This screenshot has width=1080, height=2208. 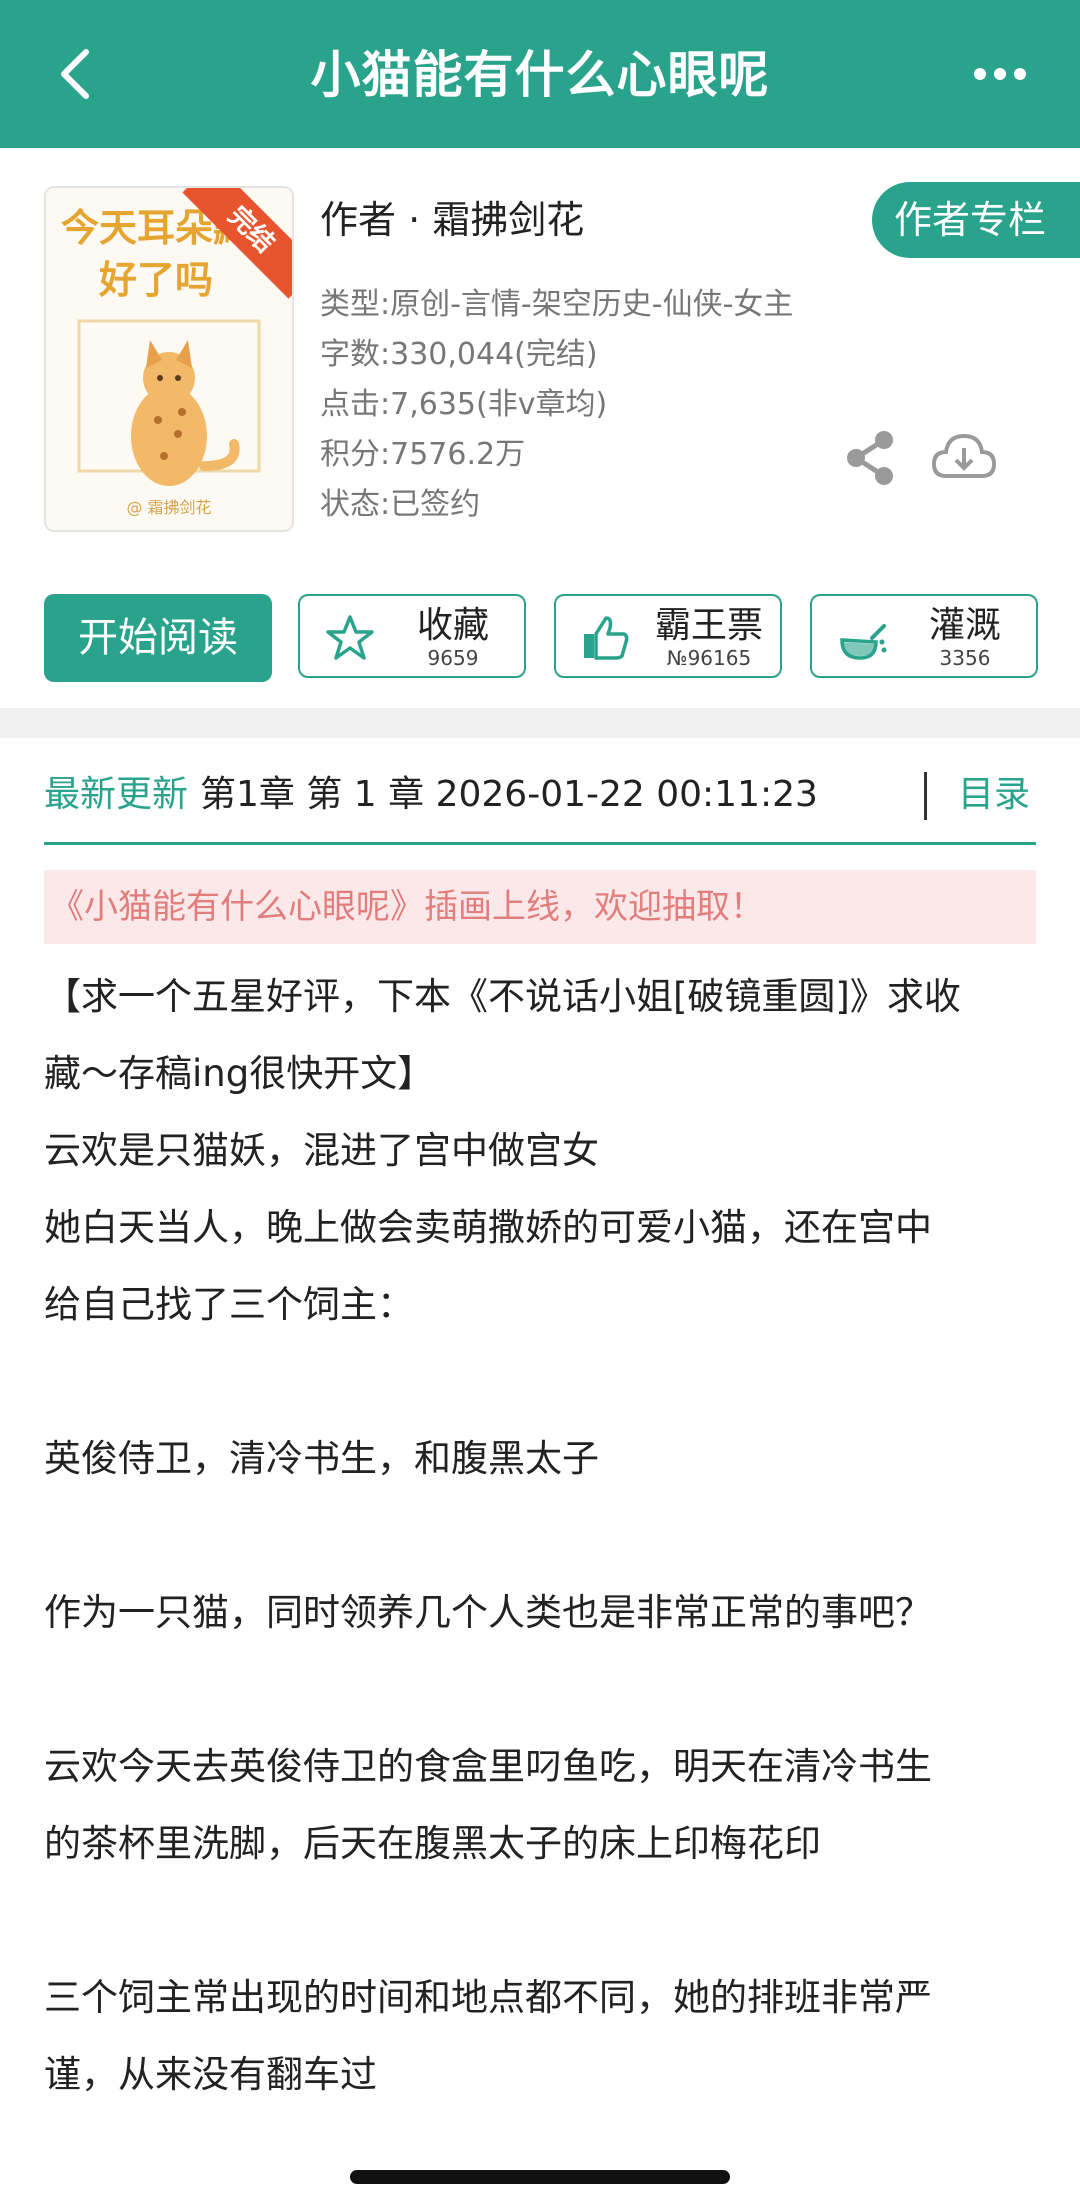 I want to click on description-line: 给自己找了三个饲主：, so click(x=229, y=1304).